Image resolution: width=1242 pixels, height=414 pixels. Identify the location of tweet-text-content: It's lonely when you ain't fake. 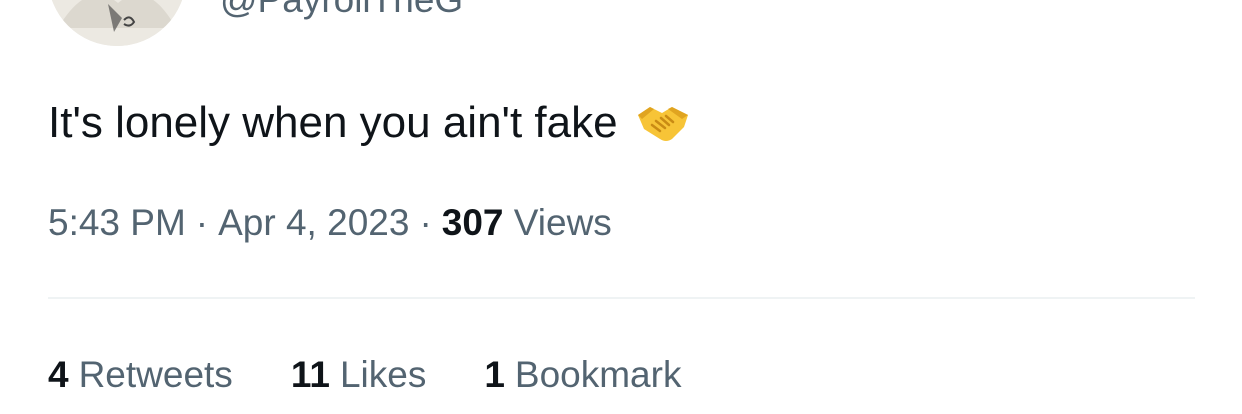
(333, 122).